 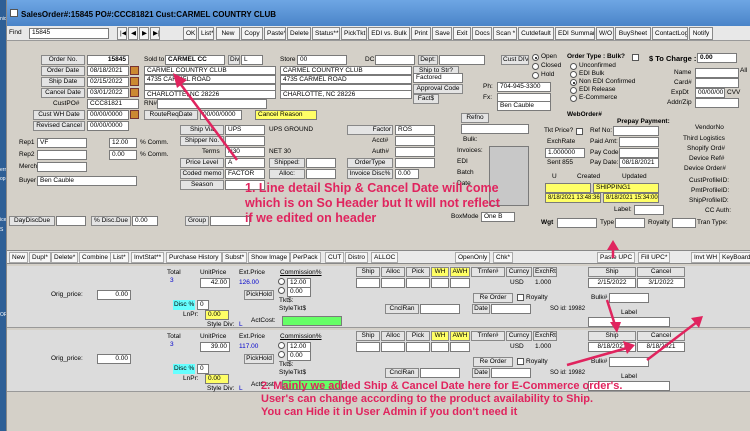 What do you see at coordinates (415, 130) in the screenshot?
I see `factor-field: ROS` at bounding box center [415, 130].